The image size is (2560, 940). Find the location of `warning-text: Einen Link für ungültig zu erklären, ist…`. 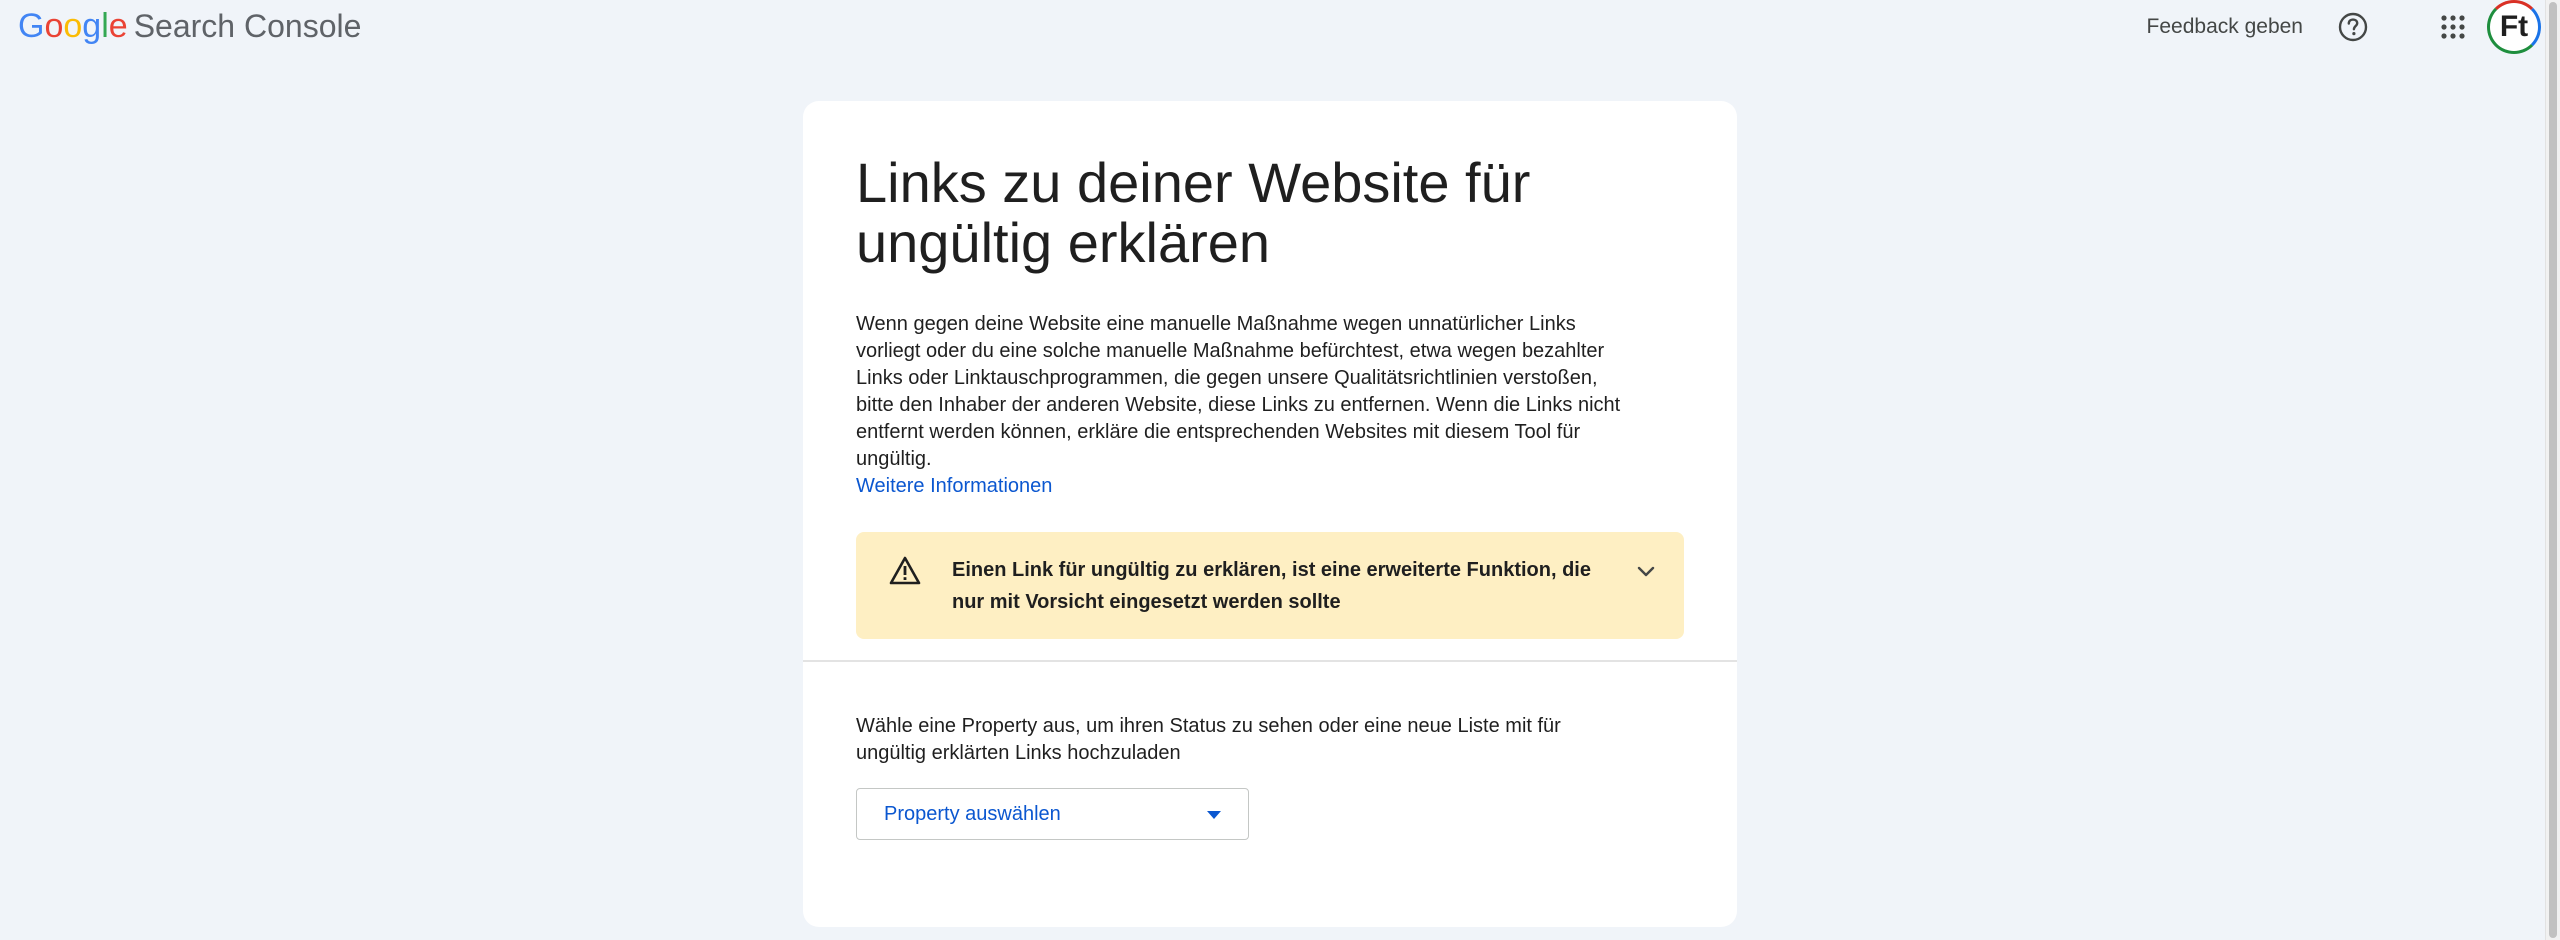

warning-text: Einen Link für ungültig zu erklären, ist… is located at coordinates (1271, 586).